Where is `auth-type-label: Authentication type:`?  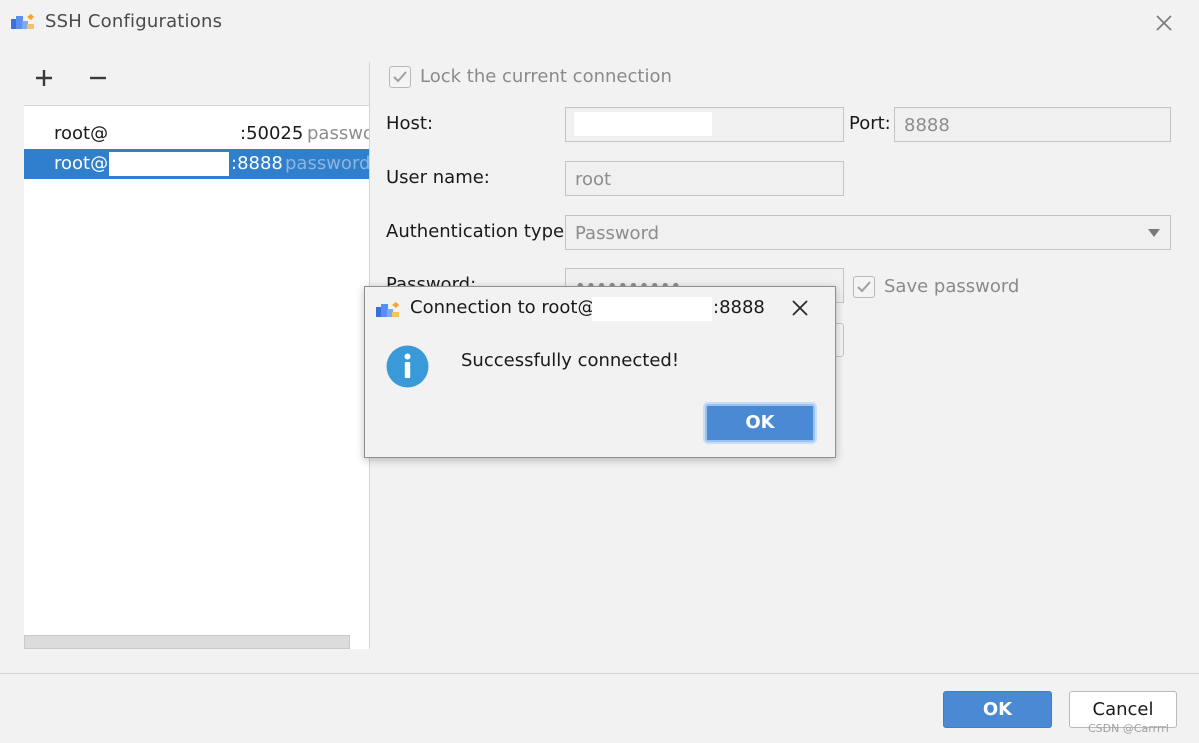 auth-type-label: Authentication type: is located at coordinates (478, 231).